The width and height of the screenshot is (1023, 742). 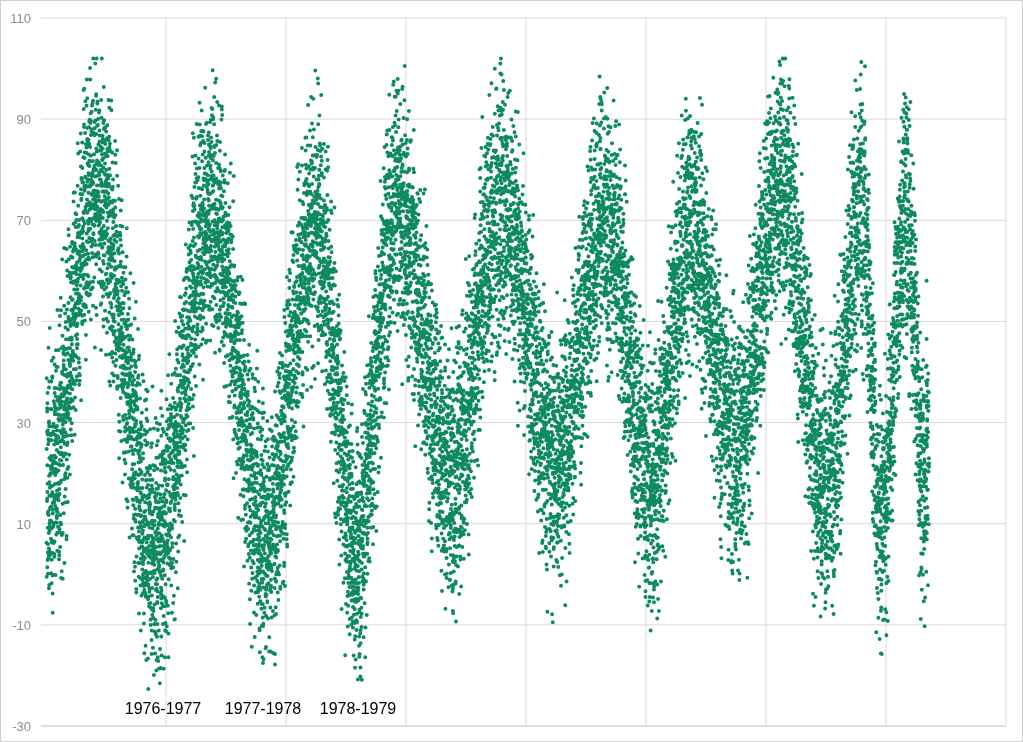 What do you see at coordinates (23, 221) in the screenshot?
I see `y-axis-label: 70` at bounding box center [23, 221].